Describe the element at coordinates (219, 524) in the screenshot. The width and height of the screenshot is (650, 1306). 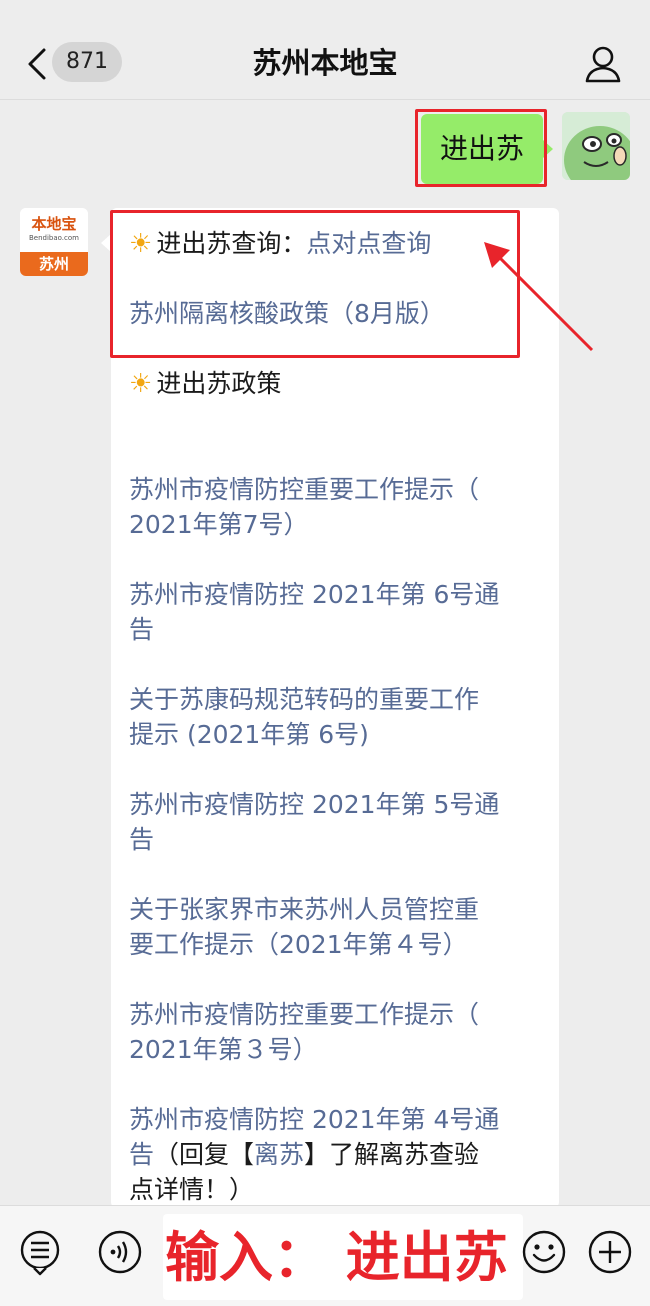
I see `policy-link-line2: 2021年第7号）` at that location.